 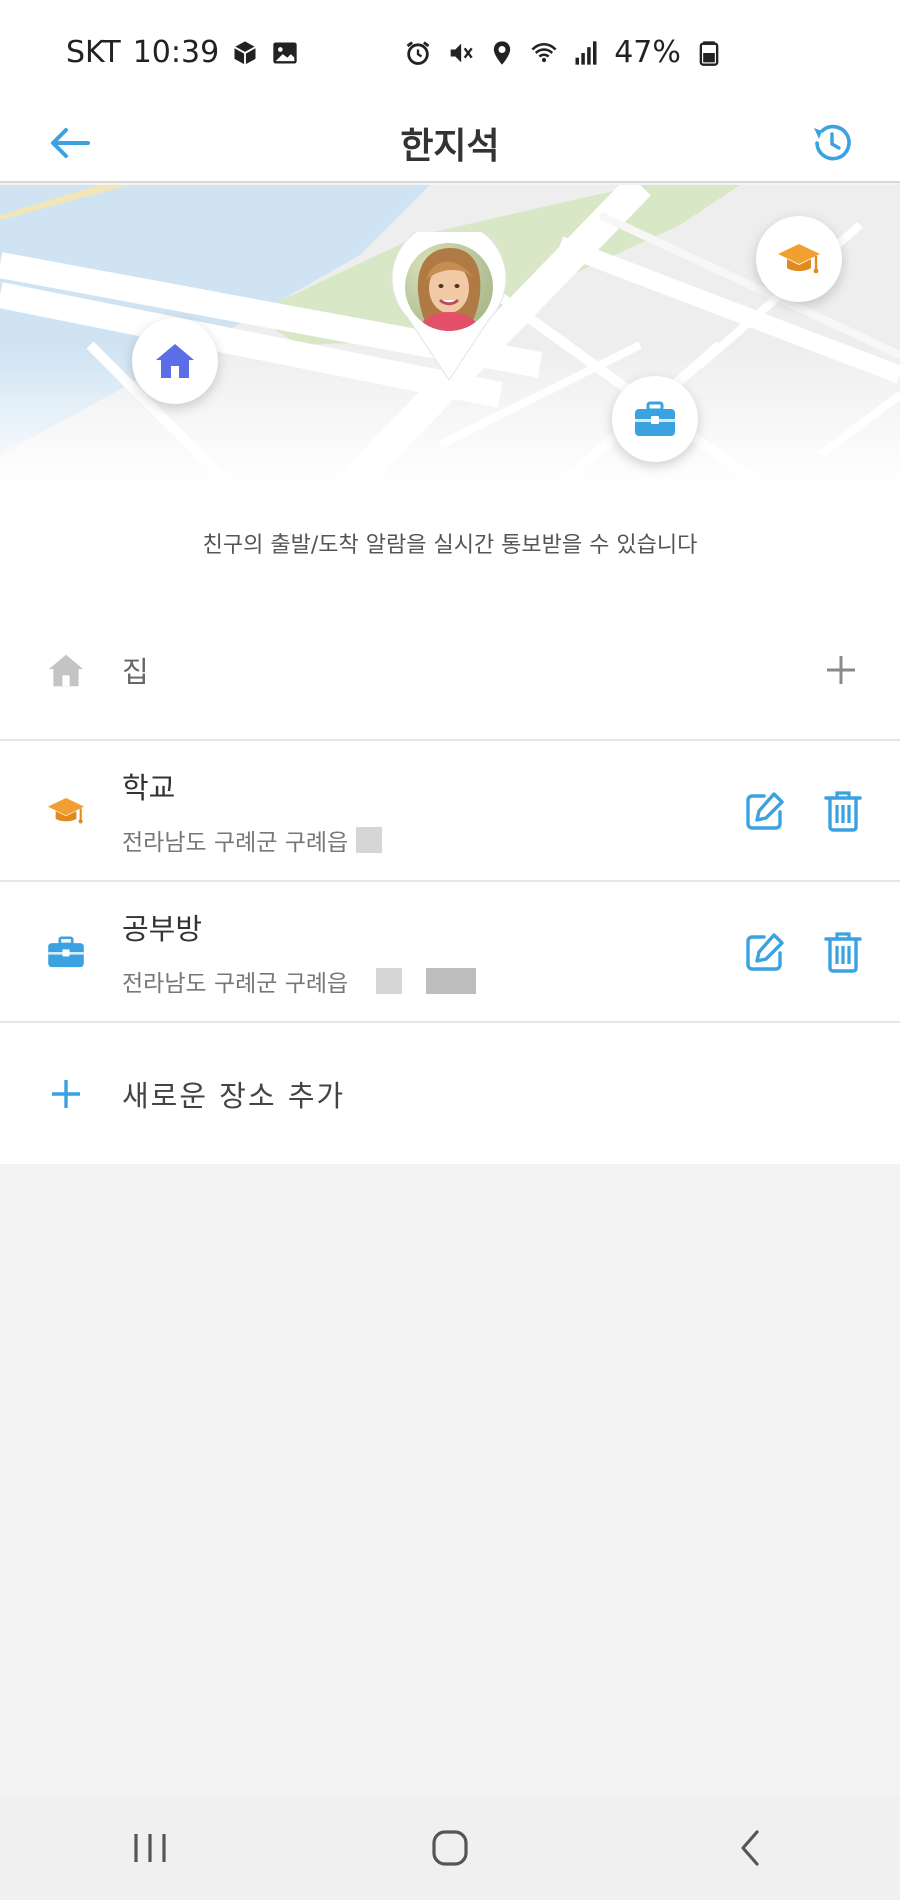 I want to click on system-back-button, so click(x=750, y=1848).